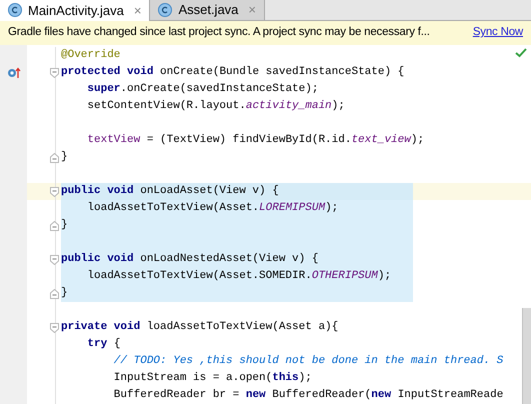  I want to click on analysis-ok-icon, so click(521, 53).